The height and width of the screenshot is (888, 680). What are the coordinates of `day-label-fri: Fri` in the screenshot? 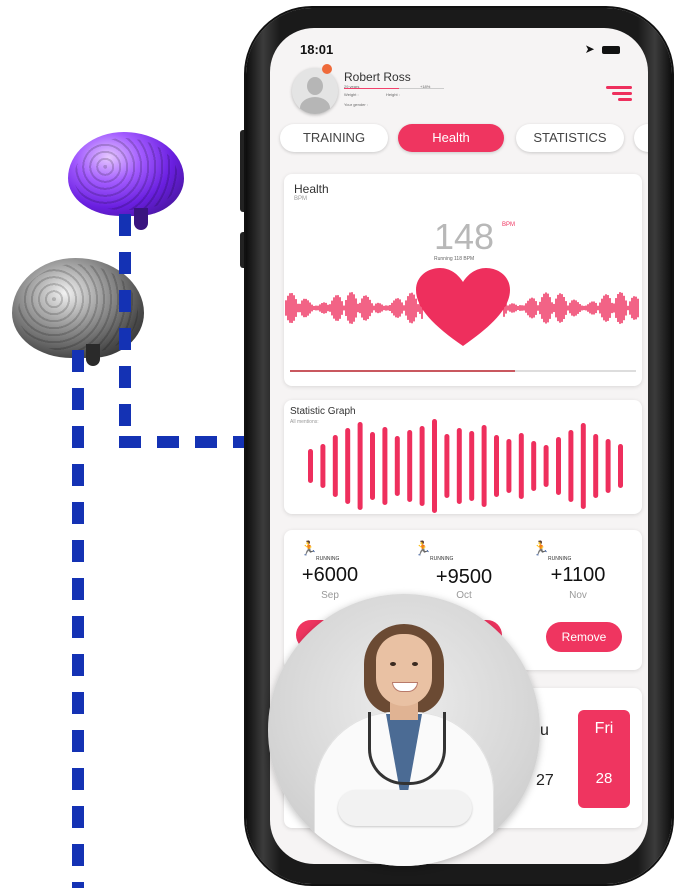 It's located at (604, 728).